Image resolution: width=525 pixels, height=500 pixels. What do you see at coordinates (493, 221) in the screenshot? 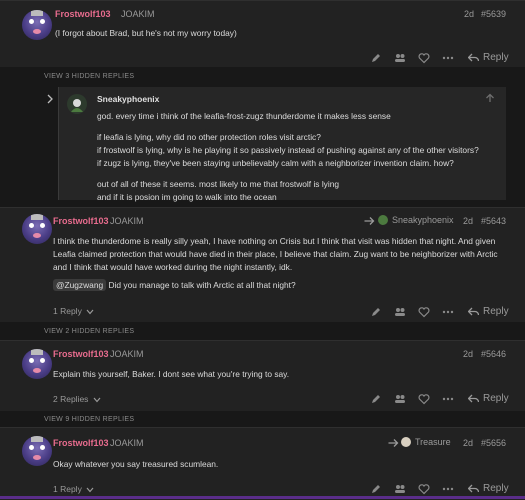
I see `post-number: #5643` at bounding box center [493, 221].